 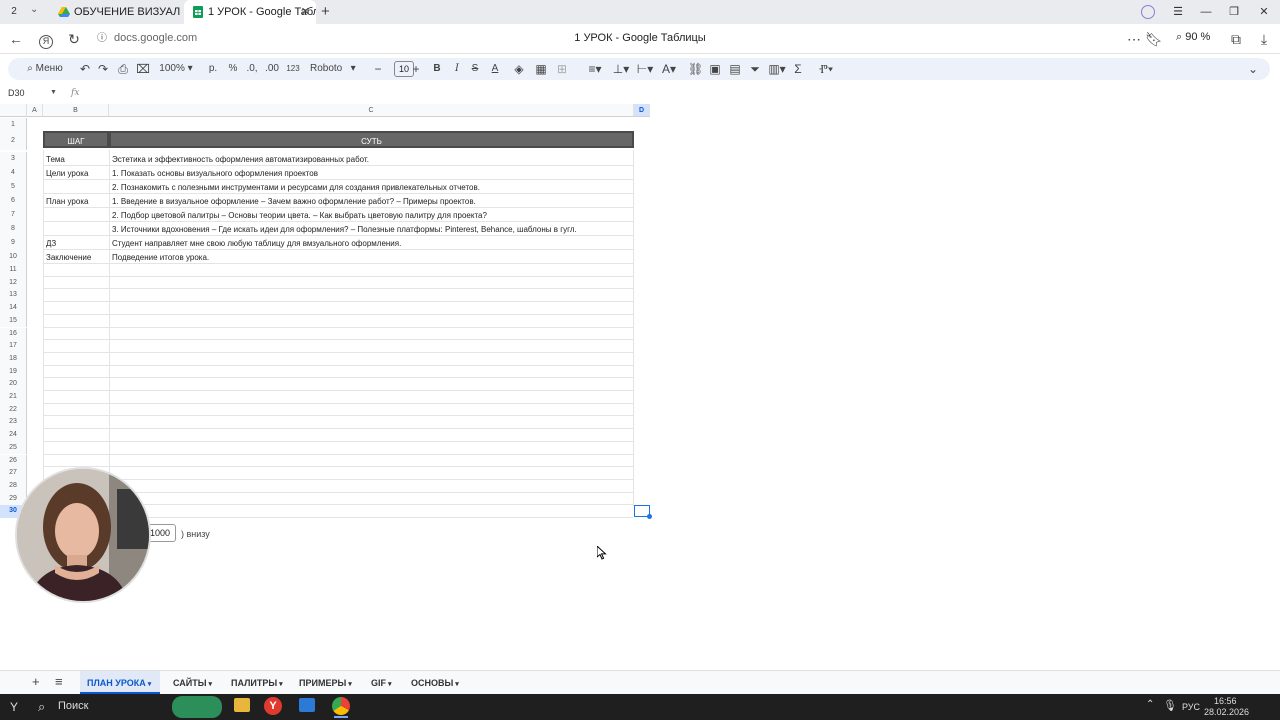 I want to click on chrome-icon, so click(x=341, y=706).